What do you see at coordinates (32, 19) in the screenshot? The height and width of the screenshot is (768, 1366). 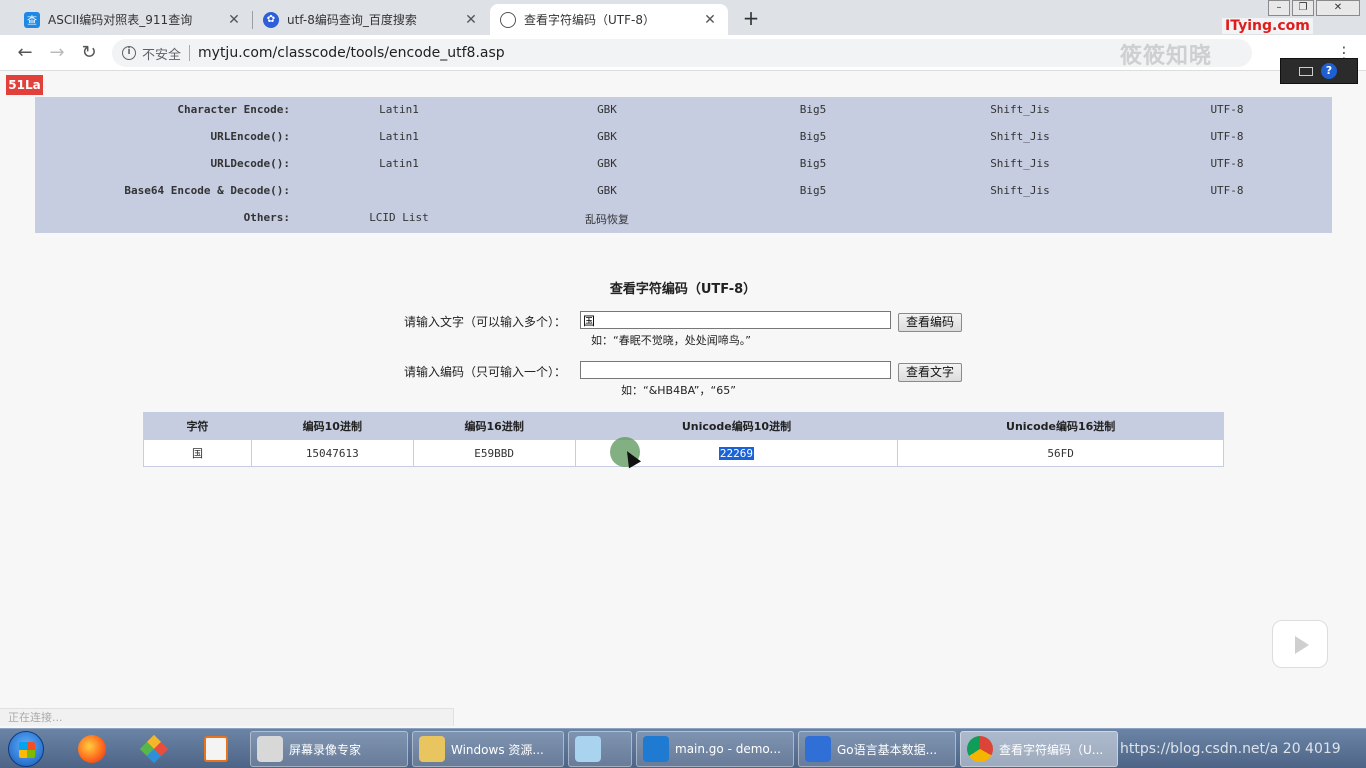 I see `911-icon: 查` at bounding box center [32, 19].